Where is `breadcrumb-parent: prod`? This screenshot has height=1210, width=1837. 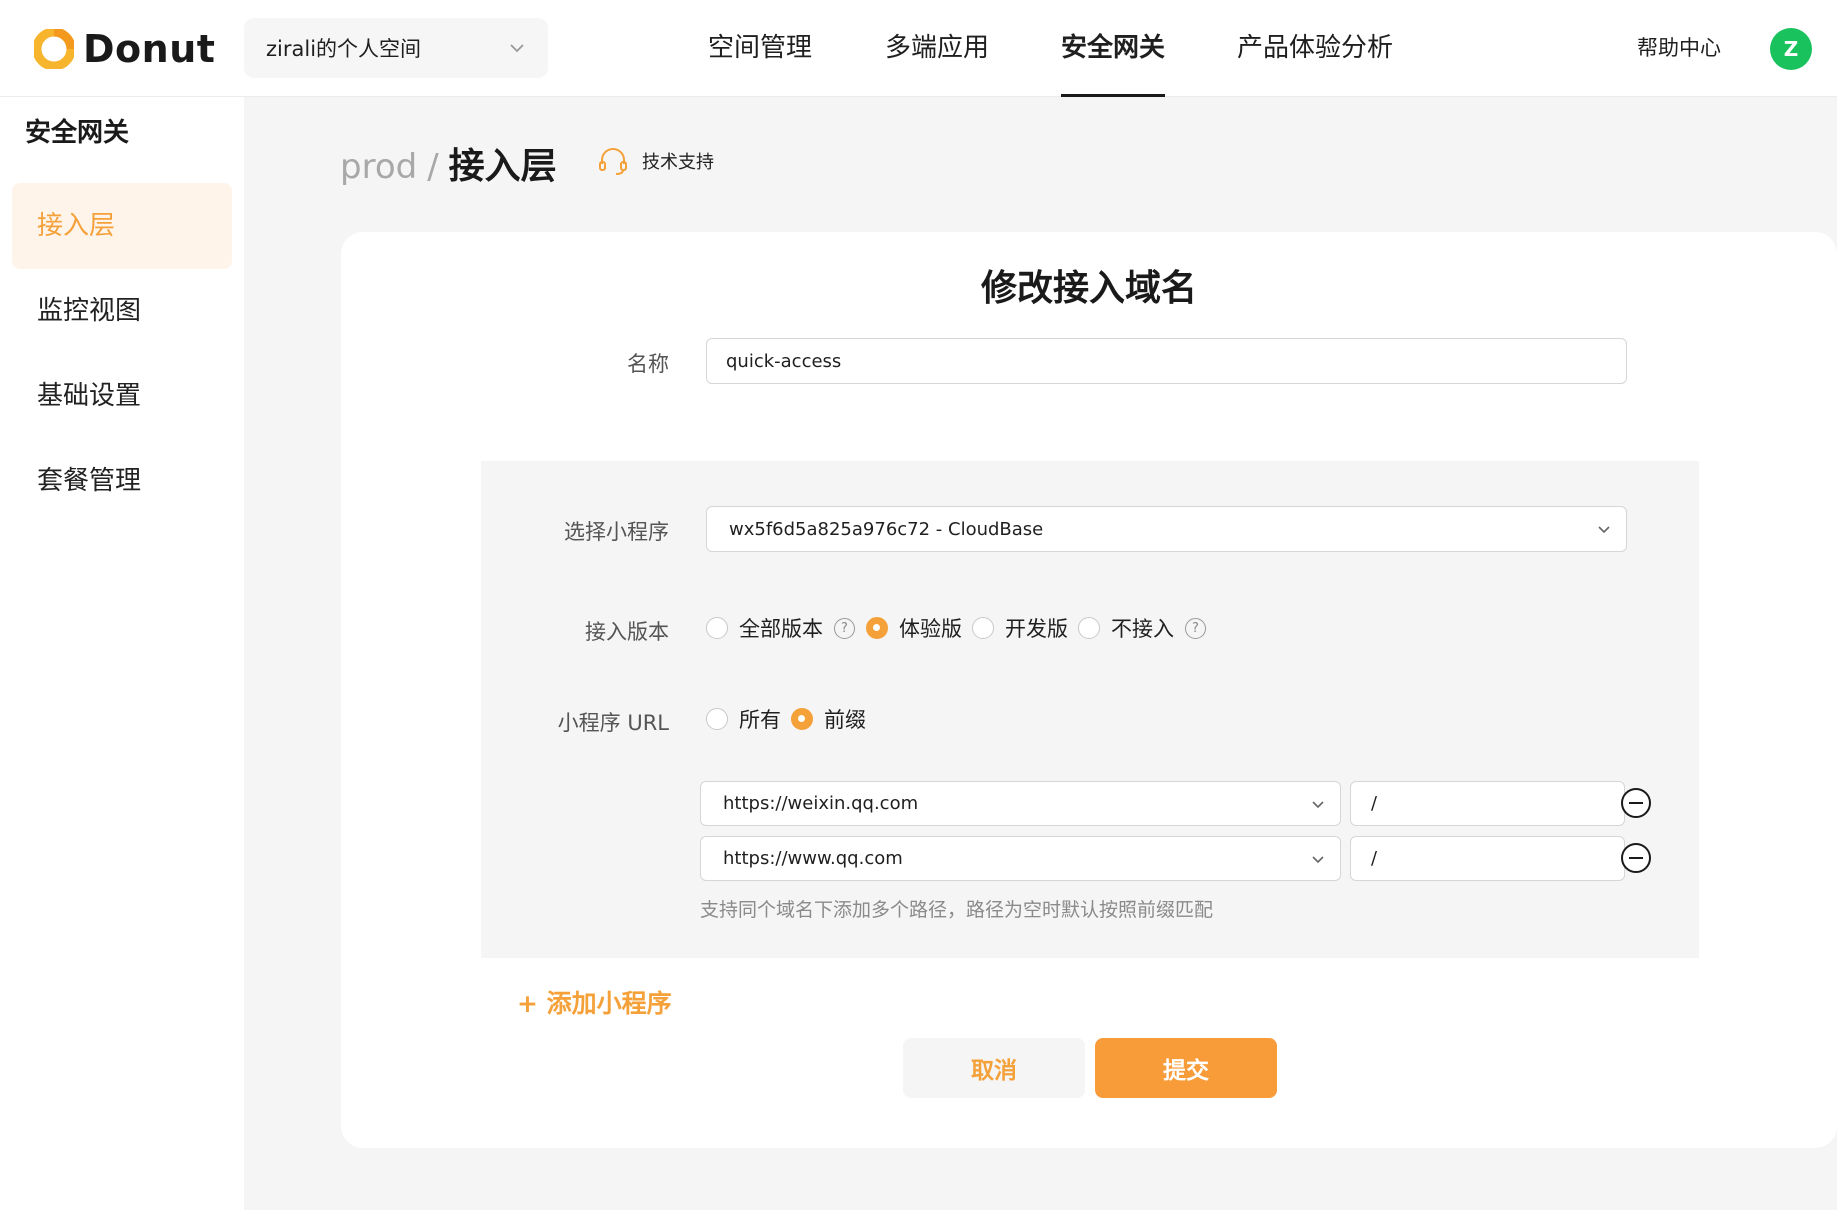
breadcrumb-parent: prod is located at coordinates (378, 167).